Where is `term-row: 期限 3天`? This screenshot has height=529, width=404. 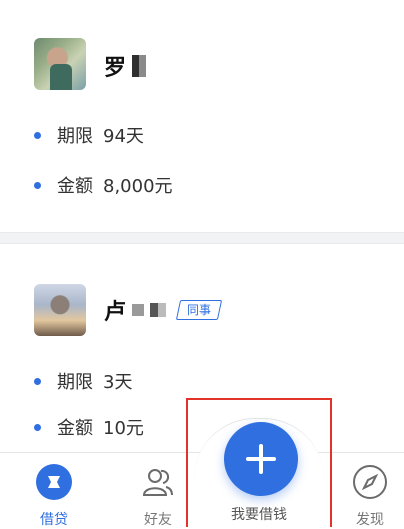 term-row: 期限 3天 is located at coordinates (83, 381).